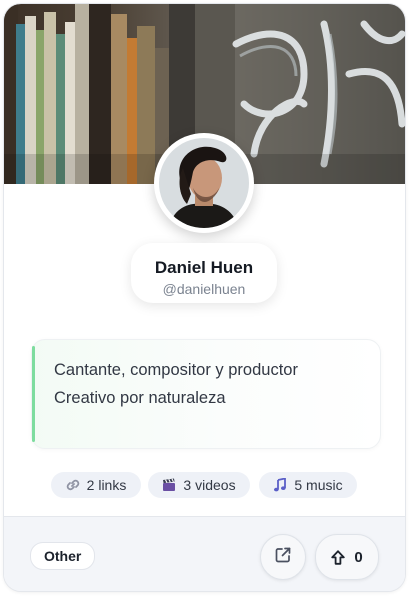 This screenshot has height=596, width=411. What do you see at coordinates (209, 485) in the screenshot?
I see `stat-label: 3 videos` at bounding box center [209, 485].